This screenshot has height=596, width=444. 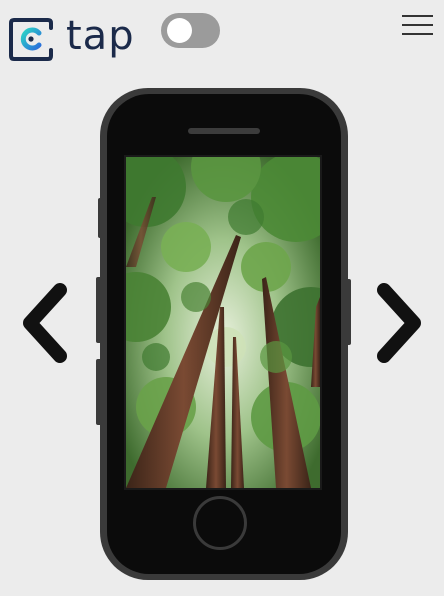 I want to click on tap-logo: tap, so click(x=71, y=39).